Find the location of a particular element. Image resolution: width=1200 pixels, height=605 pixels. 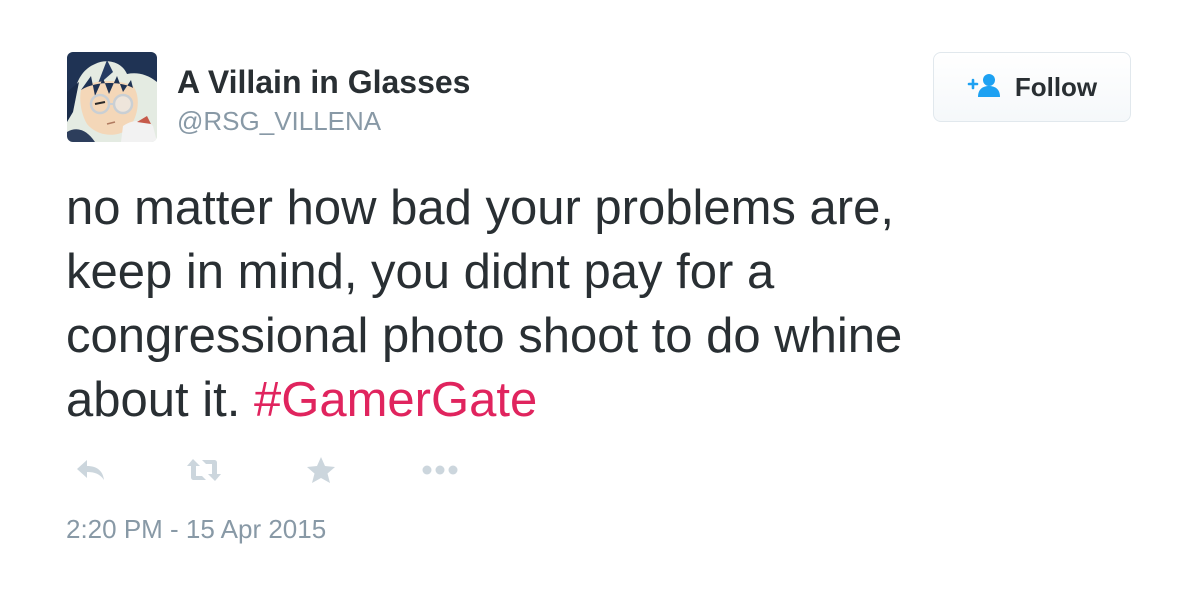

user-avatar is located at coordinates (112, 97).